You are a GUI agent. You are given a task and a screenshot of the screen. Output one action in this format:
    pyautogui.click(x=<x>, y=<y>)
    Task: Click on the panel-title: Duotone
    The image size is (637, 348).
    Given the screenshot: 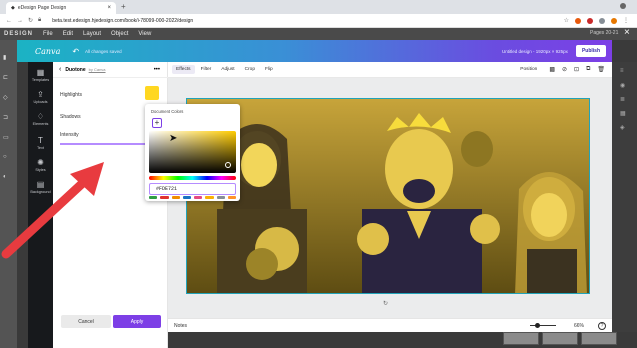 What is the action you would take?
    pyautogui.click(x=75, y=69)
    